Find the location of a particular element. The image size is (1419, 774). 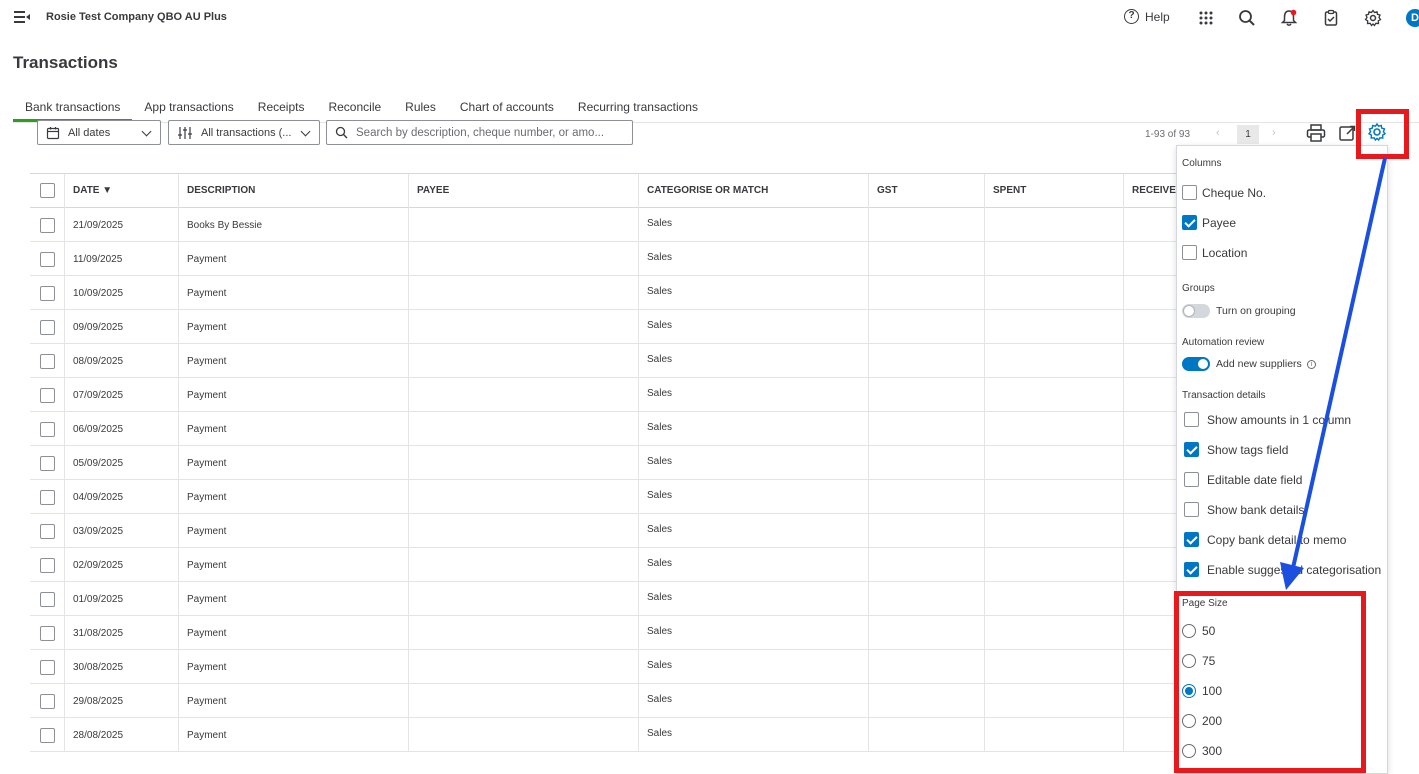

table-row: 02/09/2025 Payment Sales is located at coordinates (605, 565).